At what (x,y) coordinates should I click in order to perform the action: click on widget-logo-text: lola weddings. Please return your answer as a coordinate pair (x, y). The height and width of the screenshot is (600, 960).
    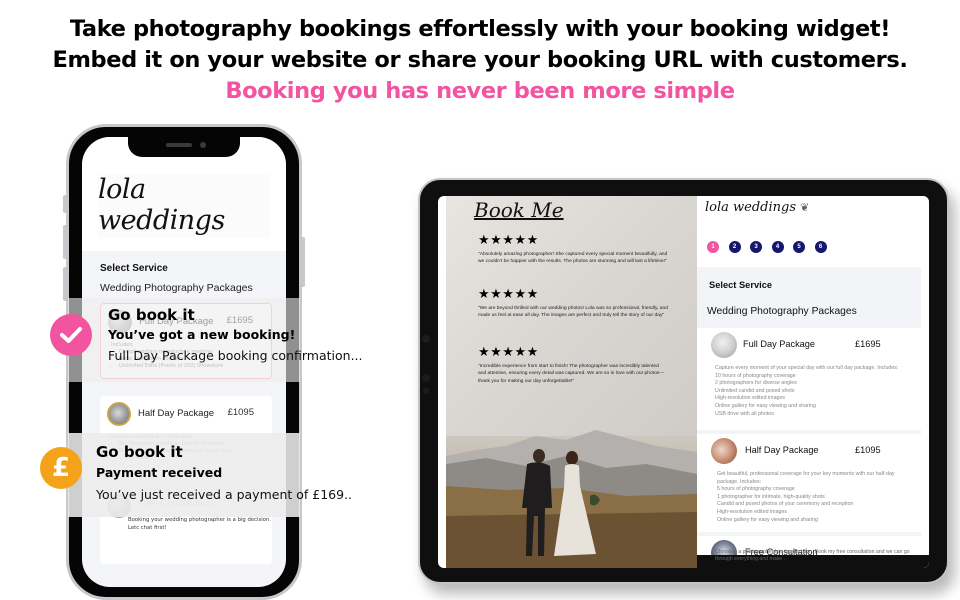
    Looking at the image, I should click on (751, 207).